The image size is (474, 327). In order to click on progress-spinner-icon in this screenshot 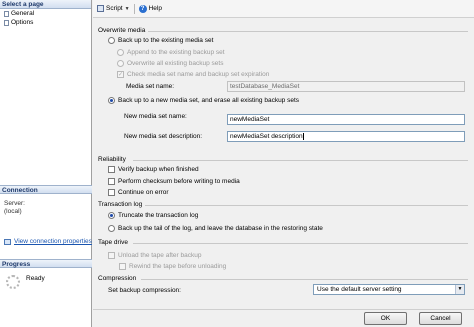, I will do `click(13, 282)`.